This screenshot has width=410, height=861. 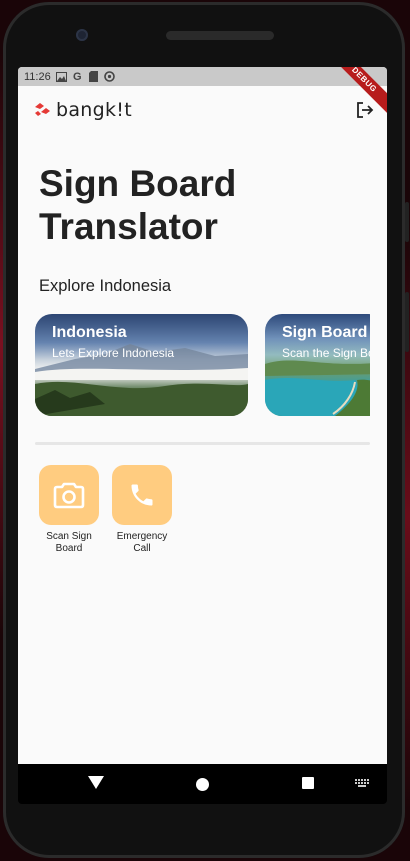 What do you see at coordinates (407, 222) in the screenshot?
I see `volume-button` at bounding box center [407, 222].